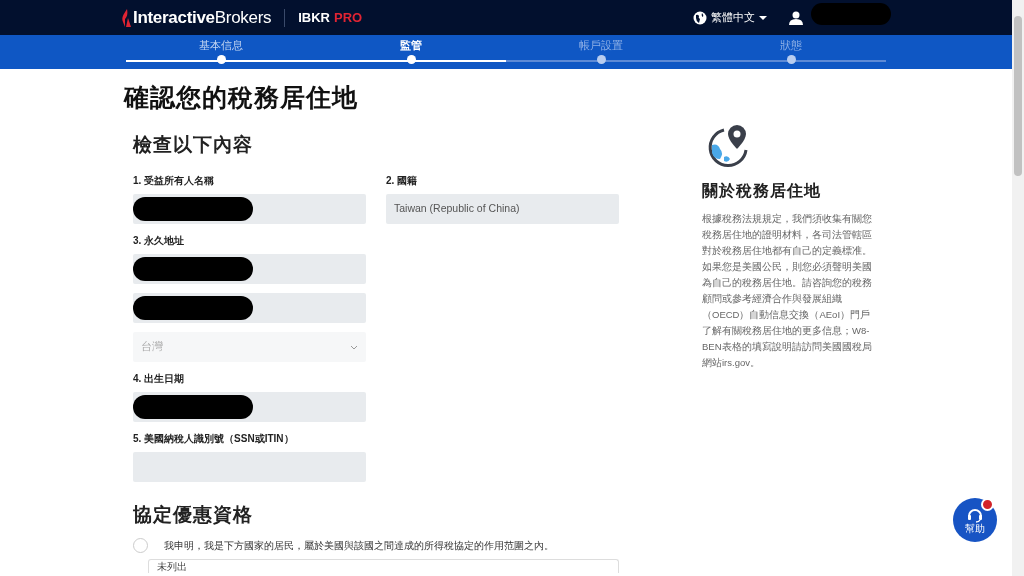 This screenshot has height=576, width=1024. Describe the element at coordinates (202, 17) in the screenshot. I see `logo-text: InteractiveBrokers` at that location.